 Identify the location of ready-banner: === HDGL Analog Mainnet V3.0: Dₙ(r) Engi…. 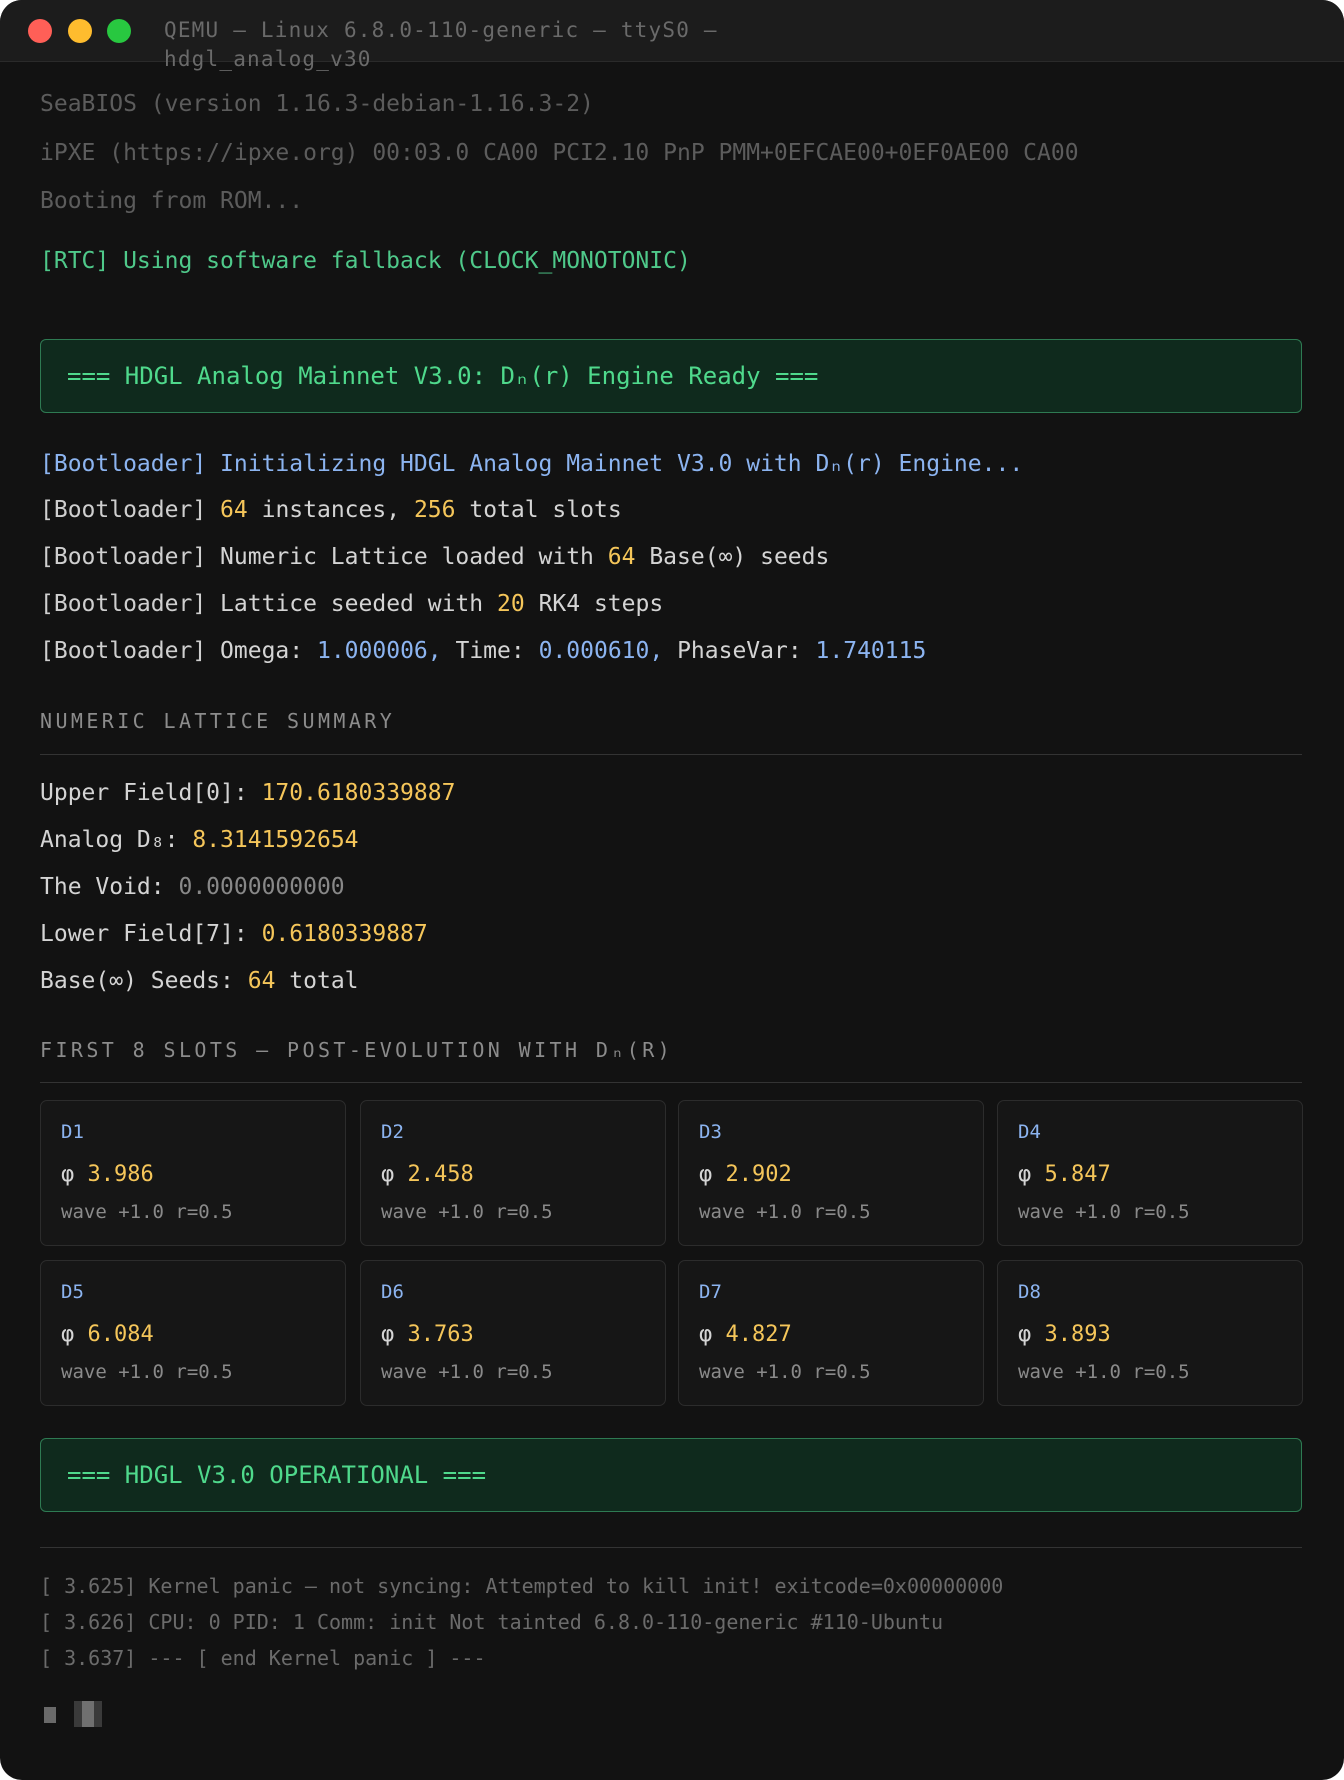
(671, 376).